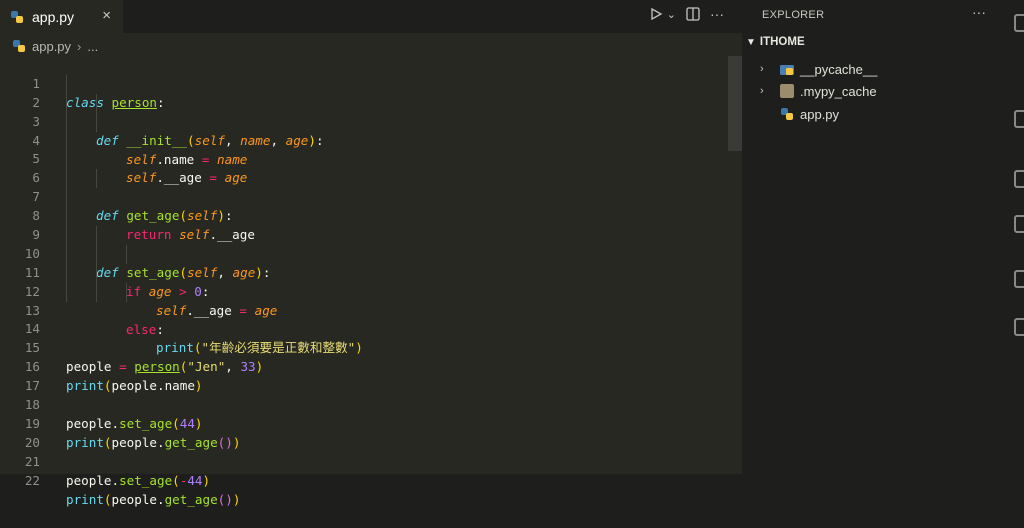  What do you see at coordinates (751, 42) in the screenshot?
I see `chevron-down-icon: ▼` at bounding box center [751, 42].